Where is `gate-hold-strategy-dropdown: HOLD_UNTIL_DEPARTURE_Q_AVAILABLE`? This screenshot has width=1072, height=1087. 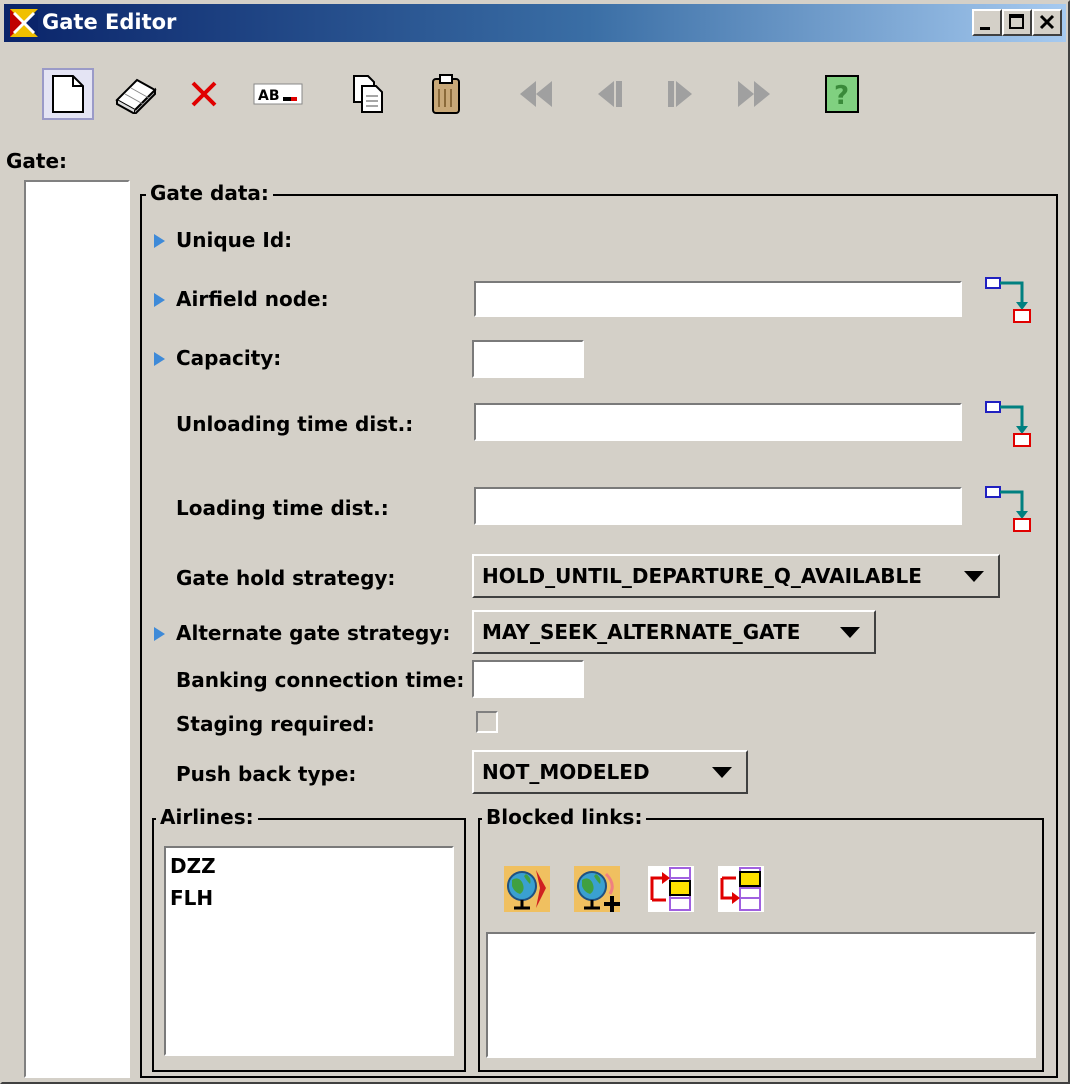 gate-hold-strategy-dropdown: HOLD_UNTIL_DEPARTURE_Q_AVAILABLE is located at coordinates (736, 576).